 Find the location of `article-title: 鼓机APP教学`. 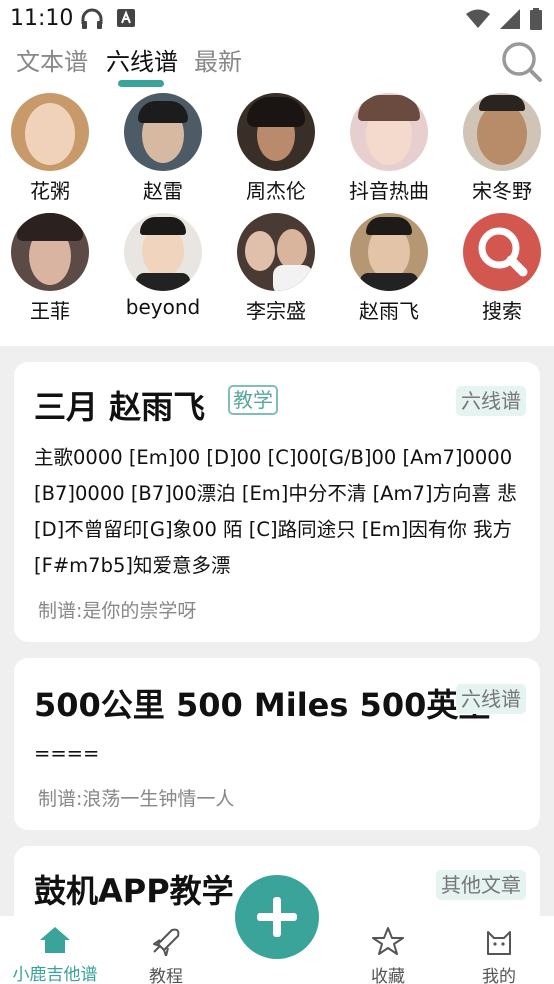

article-title: 鼓机APP教学 is located at coordinates (134, 891).